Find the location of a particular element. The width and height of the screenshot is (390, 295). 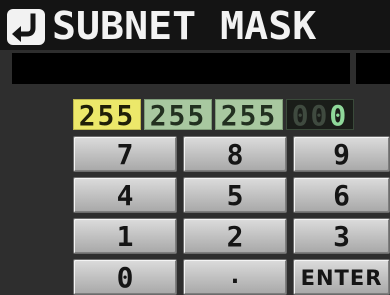

octet-field-4: 000 is located at coordinates (320, 115).